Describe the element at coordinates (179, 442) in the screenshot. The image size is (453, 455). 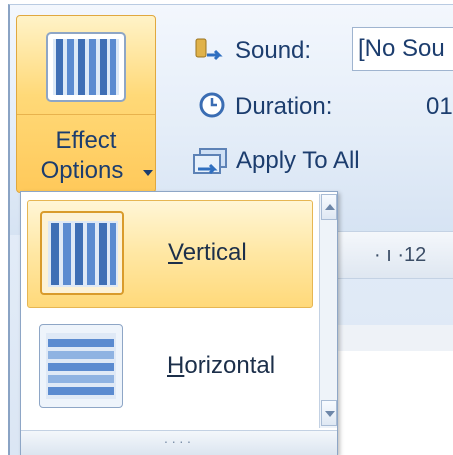
I see `resize-grip: ····` at that location.